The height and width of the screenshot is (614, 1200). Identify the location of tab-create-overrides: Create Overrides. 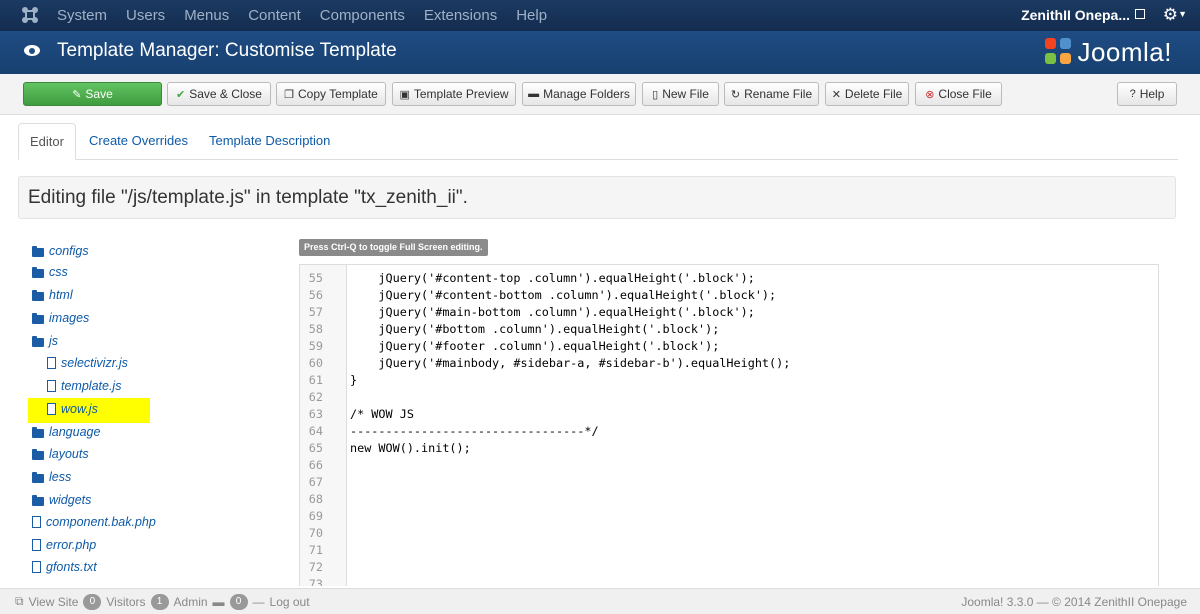
(138, 141).